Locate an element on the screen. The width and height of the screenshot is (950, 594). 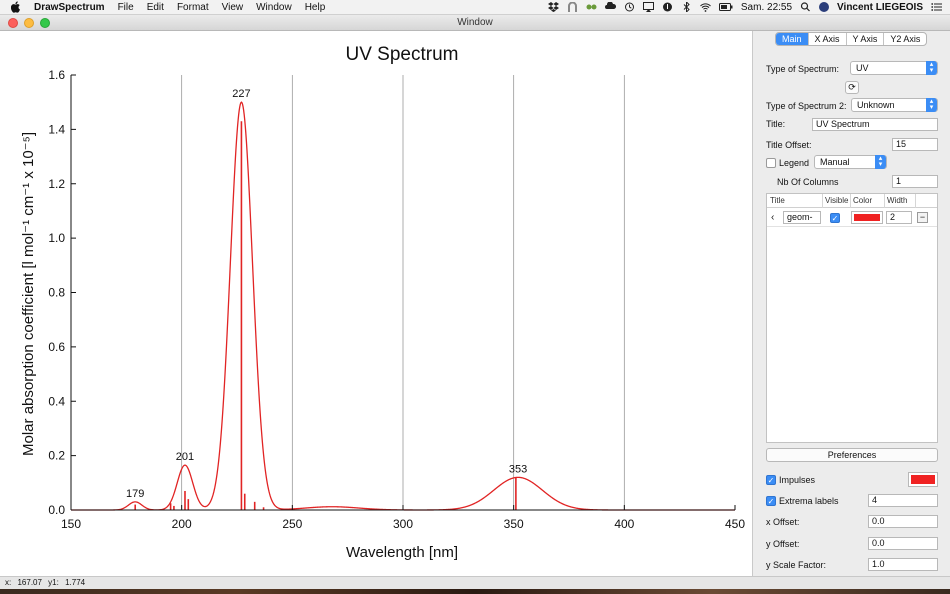
bluetooth-icon is located at coordinates (686, 7).